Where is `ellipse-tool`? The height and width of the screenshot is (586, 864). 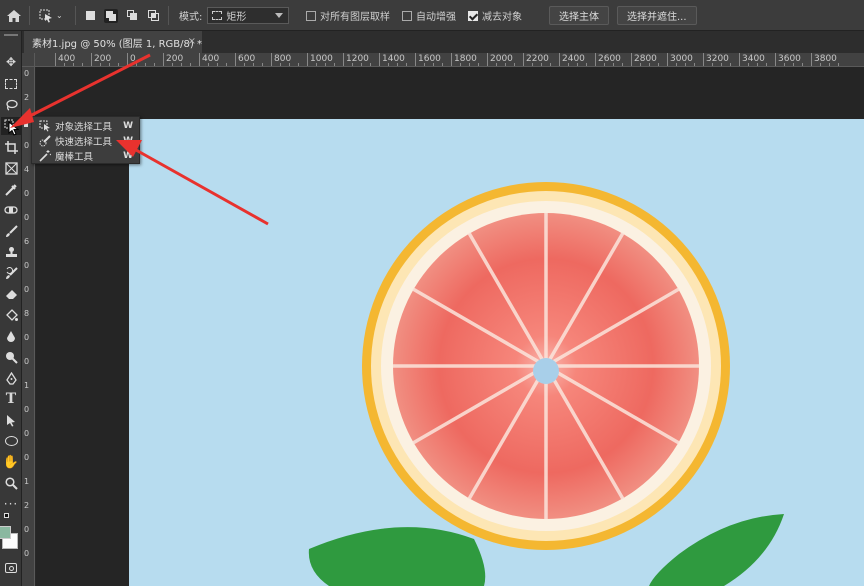
ellipse-tool is located at coordinates (11, 441).